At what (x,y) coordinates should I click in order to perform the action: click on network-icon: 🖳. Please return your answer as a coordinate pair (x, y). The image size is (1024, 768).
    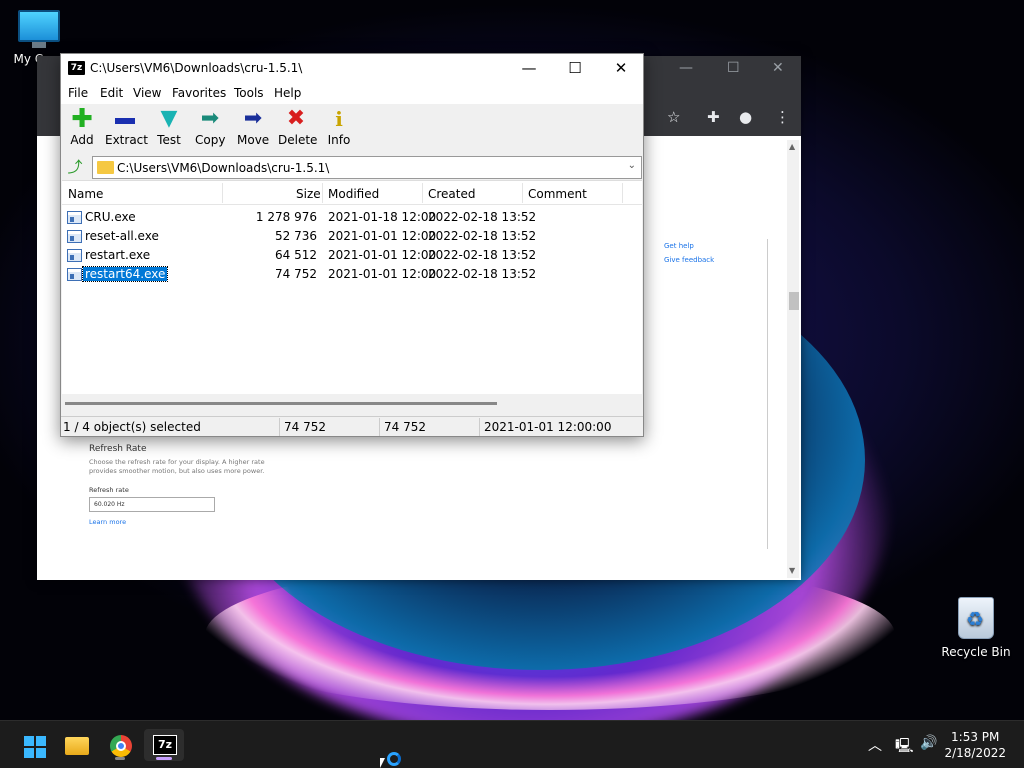
    Looking at the image, I should click on (904, 747).